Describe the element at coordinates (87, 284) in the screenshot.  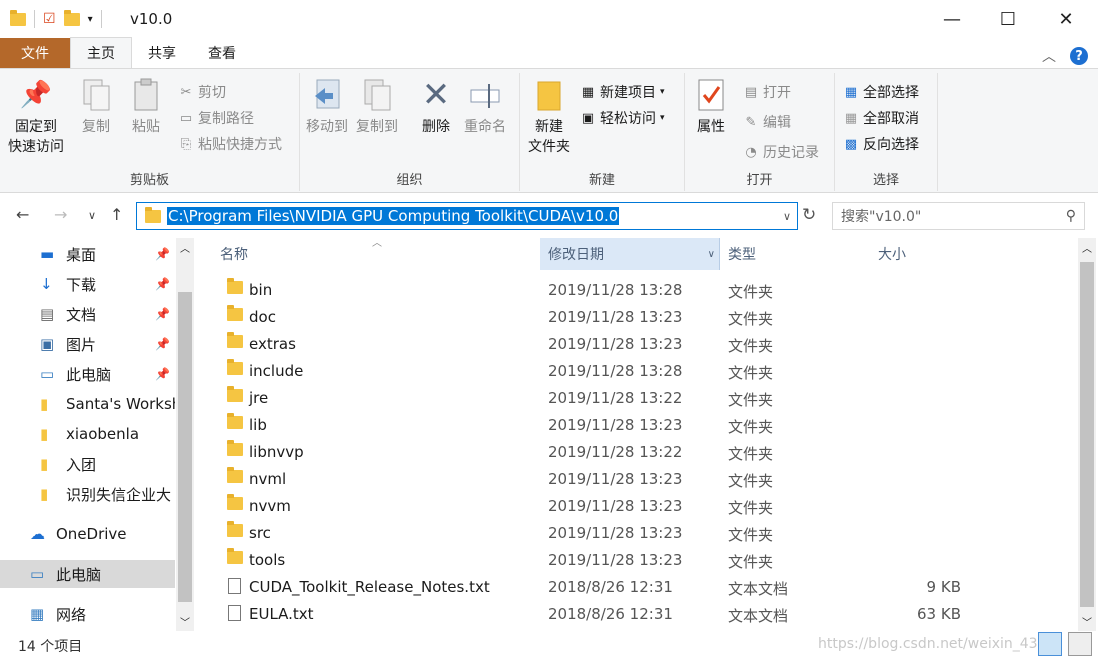
I see `nav-item: ↓ 下载 📌` at that location.